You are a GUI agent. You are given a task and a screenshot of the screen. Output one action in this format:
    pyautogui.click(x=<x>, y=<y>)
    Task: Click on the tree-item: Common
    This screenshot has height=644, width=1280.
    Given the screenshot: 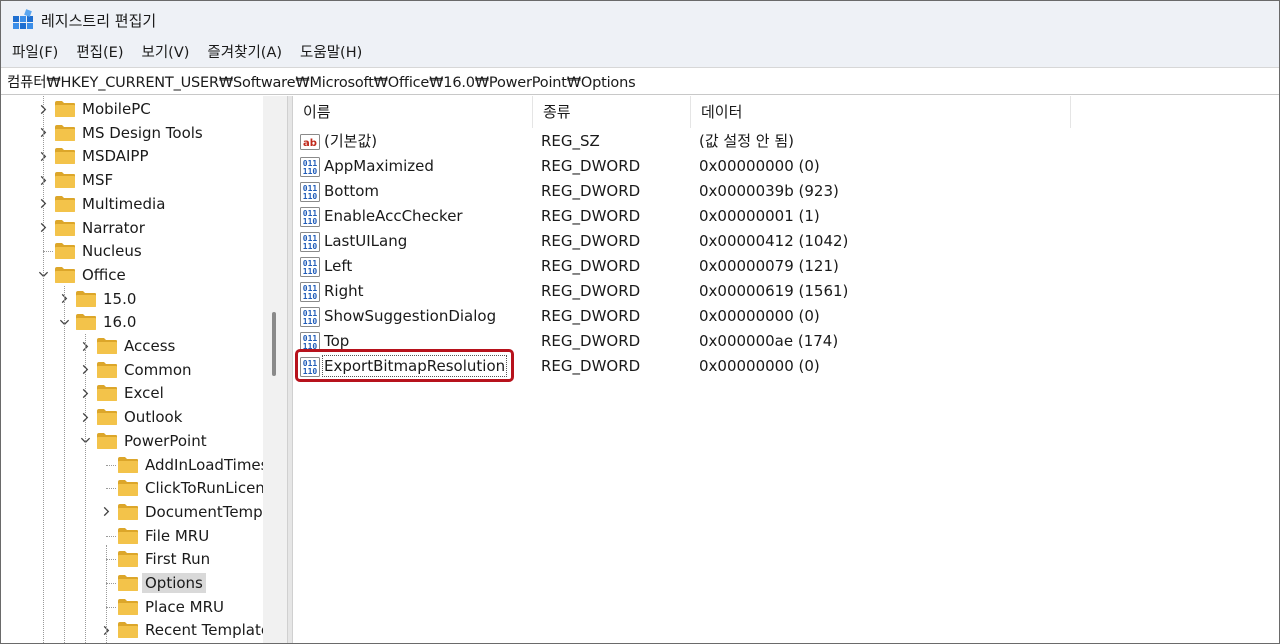 What is the action you would take?
    pyautogui.click(x=132, y=370)
    